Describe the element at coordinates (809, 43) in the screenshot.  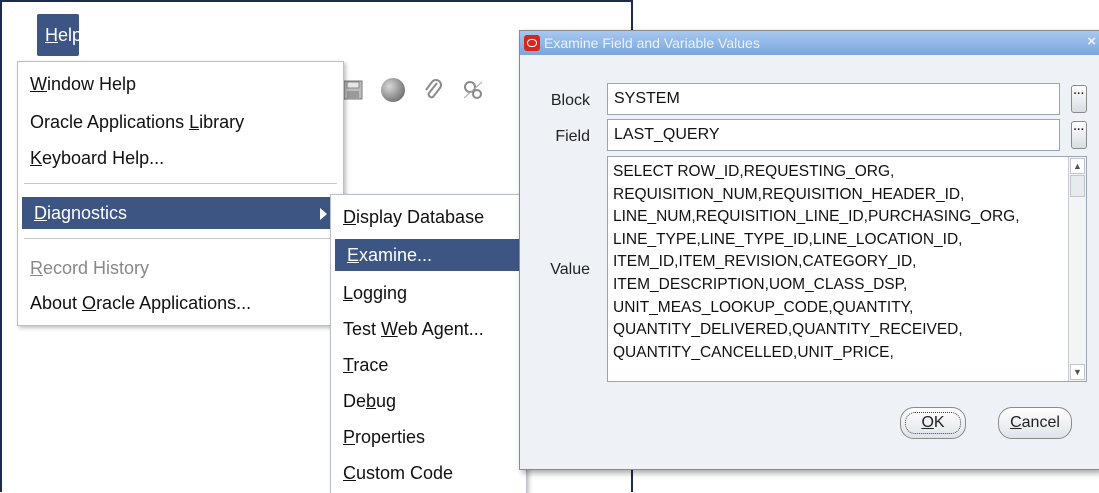
I see `dialog-titlebar: Examine Field and Variable Values ×` at that location.